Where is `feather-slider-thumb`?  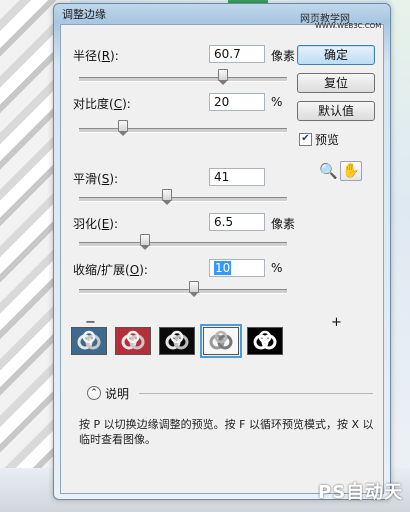 feather-slider-thumb is located at coordinates (145, 242).